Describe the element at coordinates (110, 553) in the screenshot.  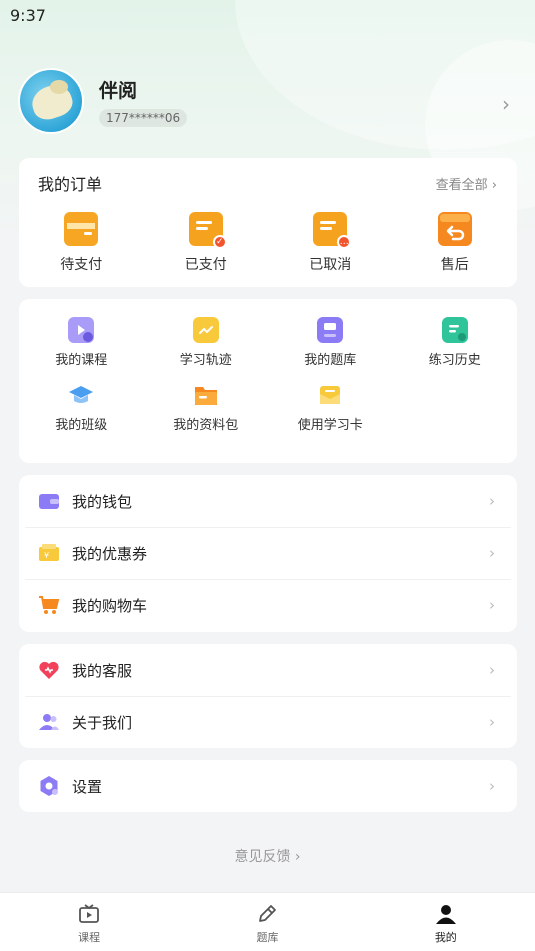
I see `list-item-label: 我的优惠券` at that location.